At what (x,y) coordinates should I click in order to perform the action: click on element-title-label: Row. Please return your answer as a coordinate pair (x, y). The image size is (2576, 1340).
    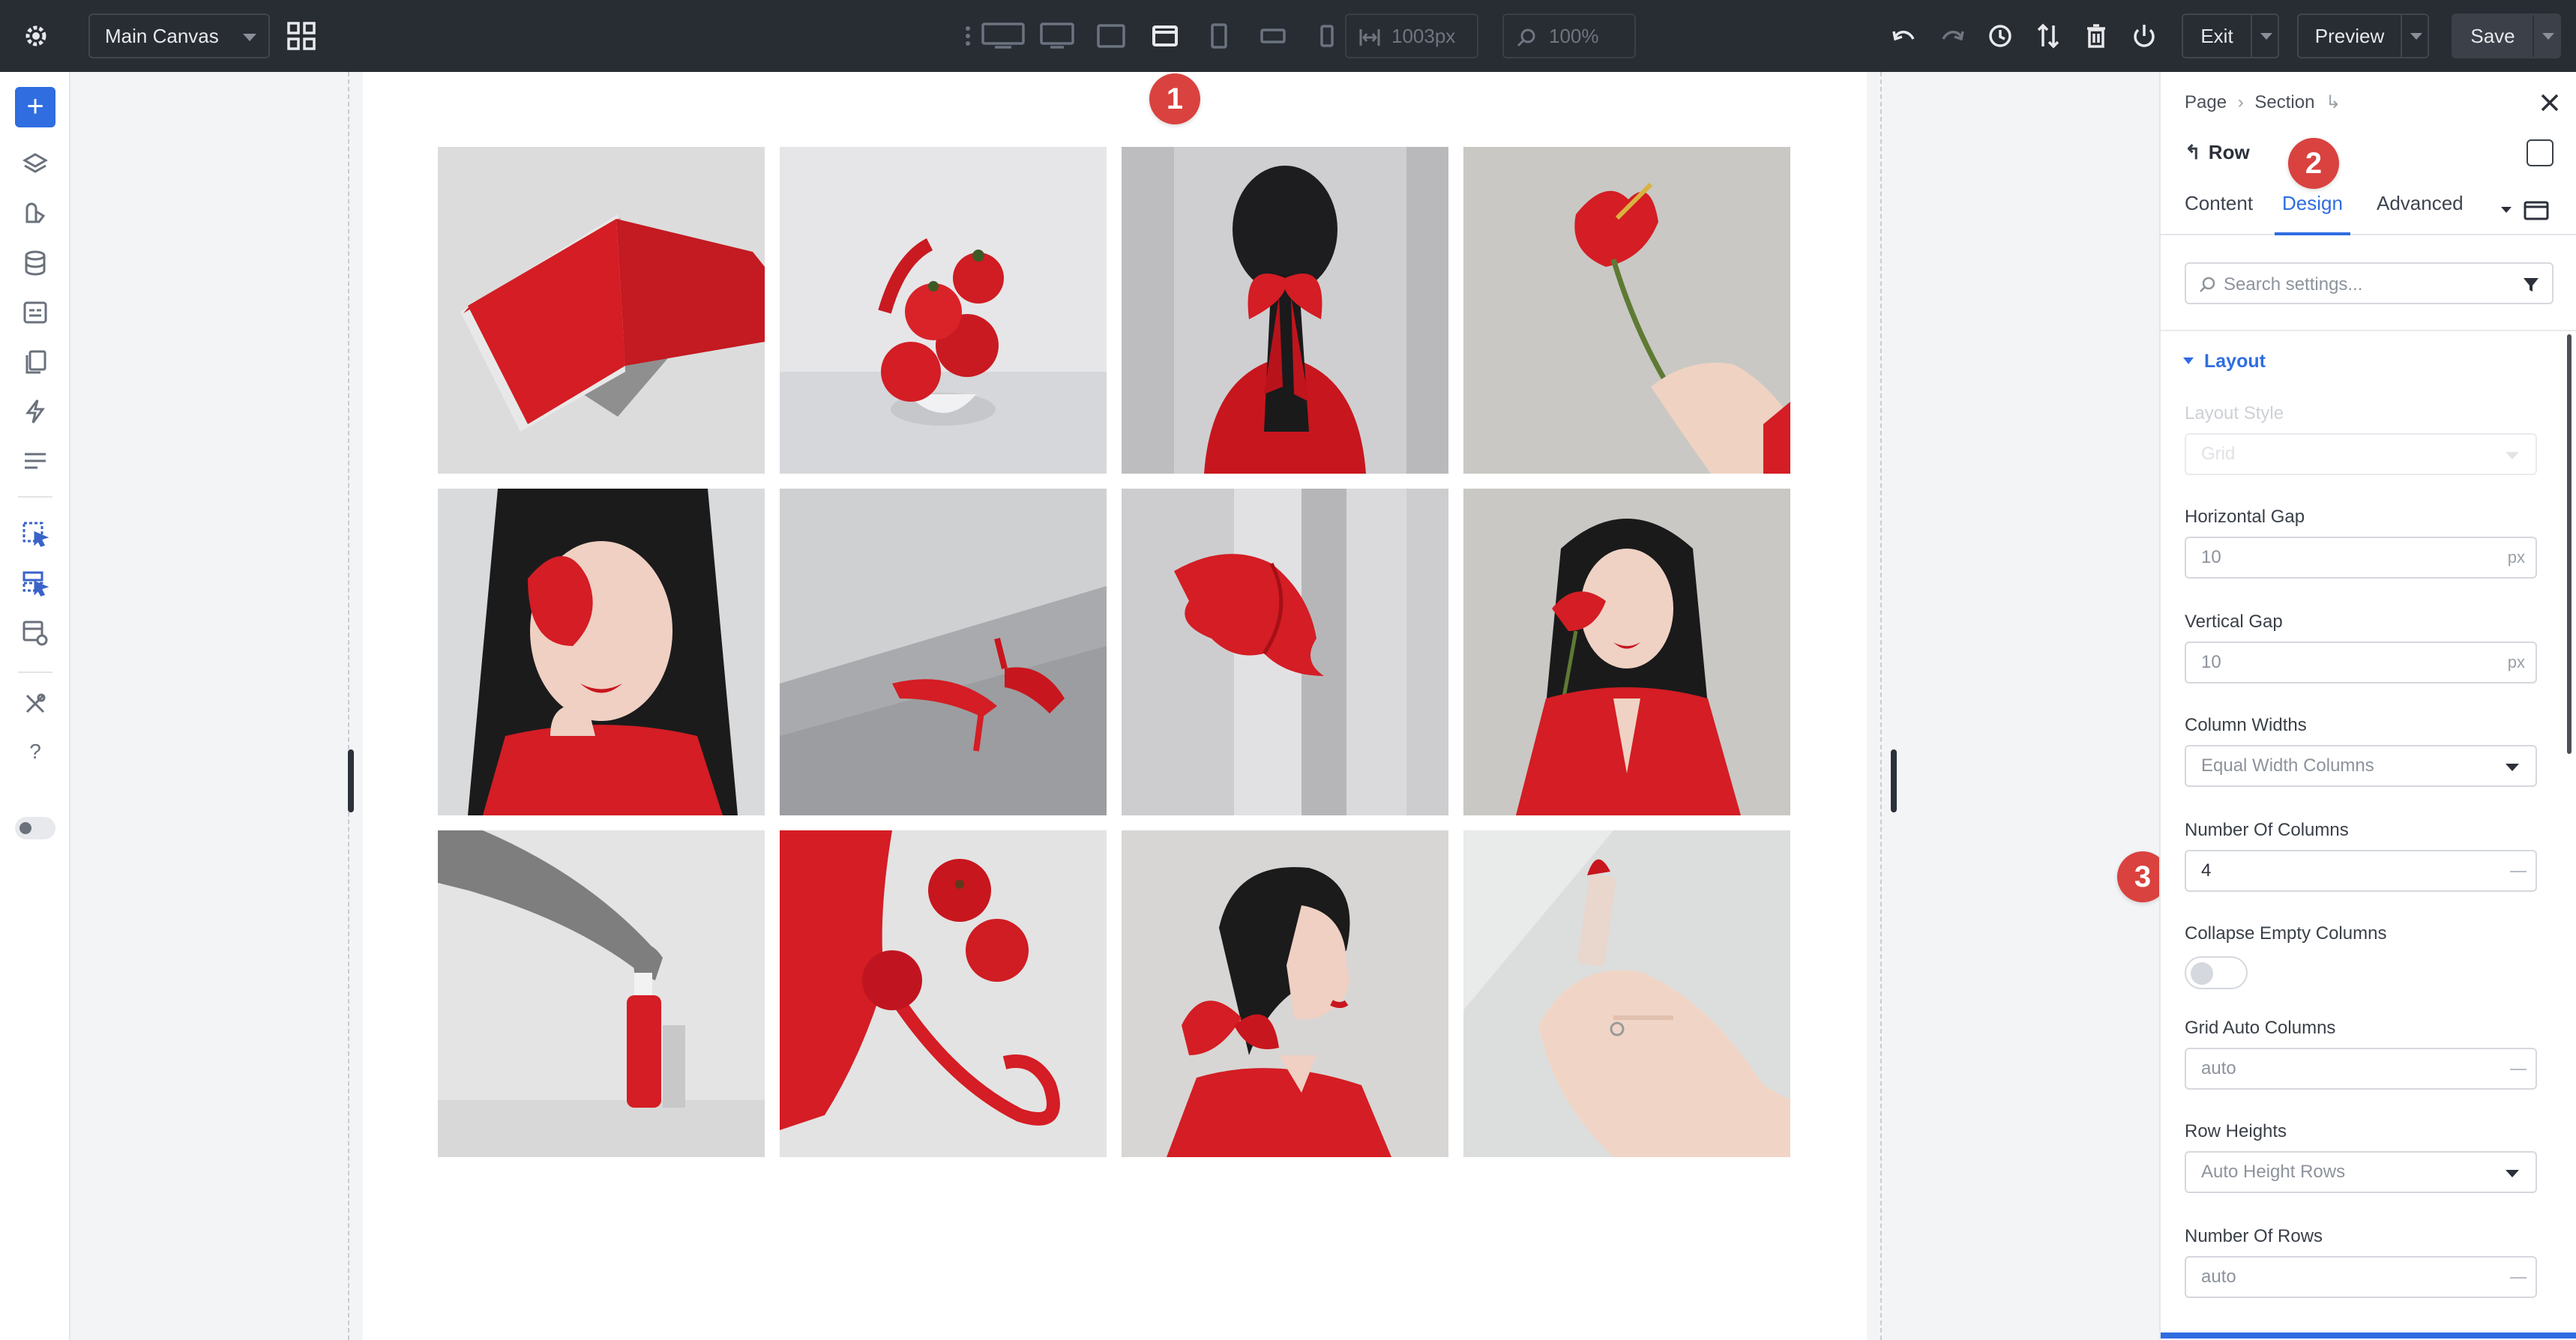
    Looking at the image, I should click on (2229, 152).